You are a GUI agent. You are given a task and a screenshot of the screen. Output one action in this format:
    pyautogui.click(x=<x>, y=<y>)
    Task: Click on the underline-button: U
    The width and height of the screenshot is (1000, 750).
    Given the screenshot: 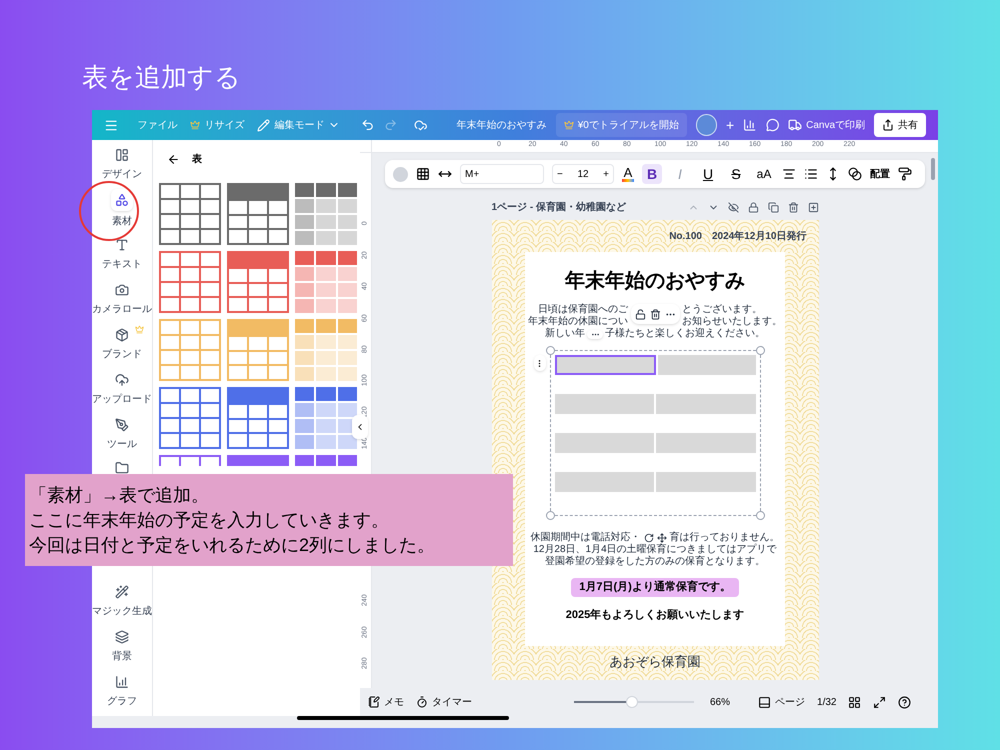 What is the action you would take?
    pyautogui.click(x=708, y=174)
    